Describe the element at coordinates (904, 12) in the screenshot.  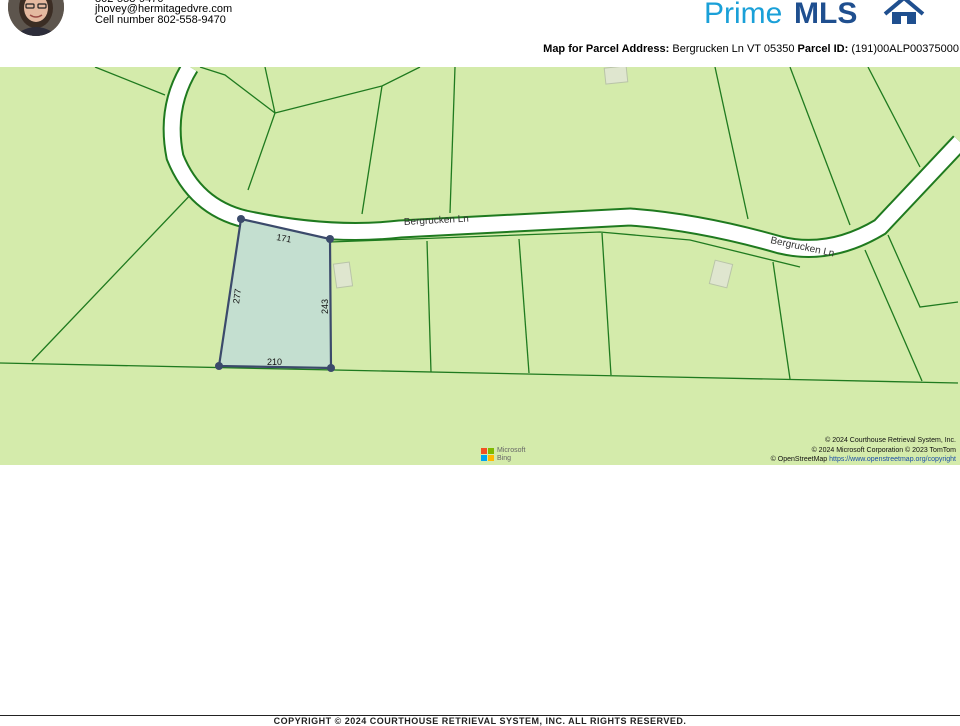
I see `house-icon` at that location.